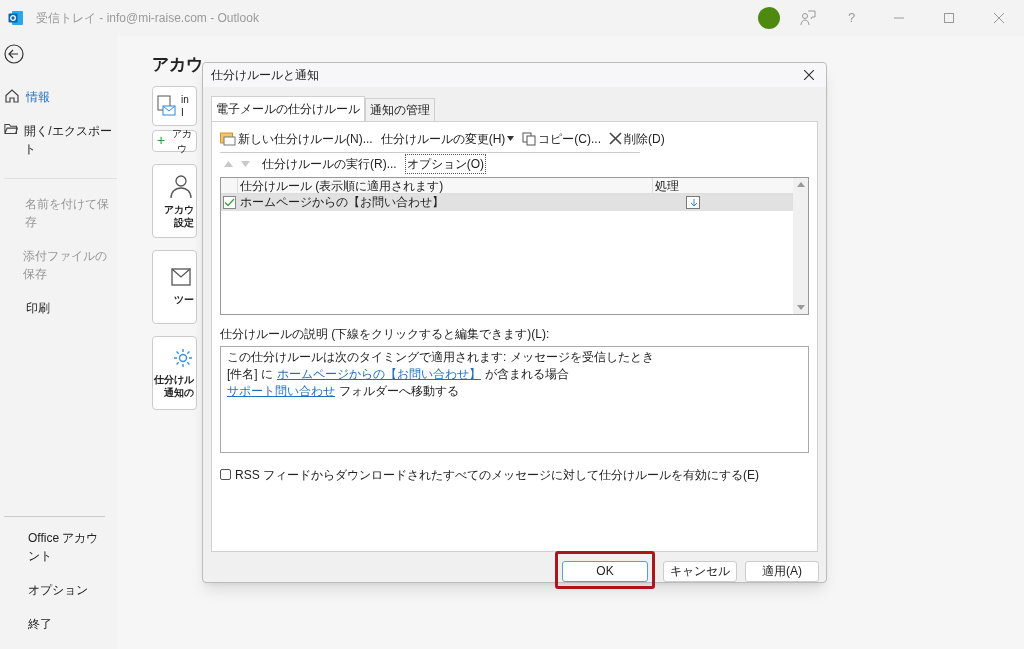 The height and width of the screenshot is (649, 1024). I want to click on account-text: in, so click(185, 99).